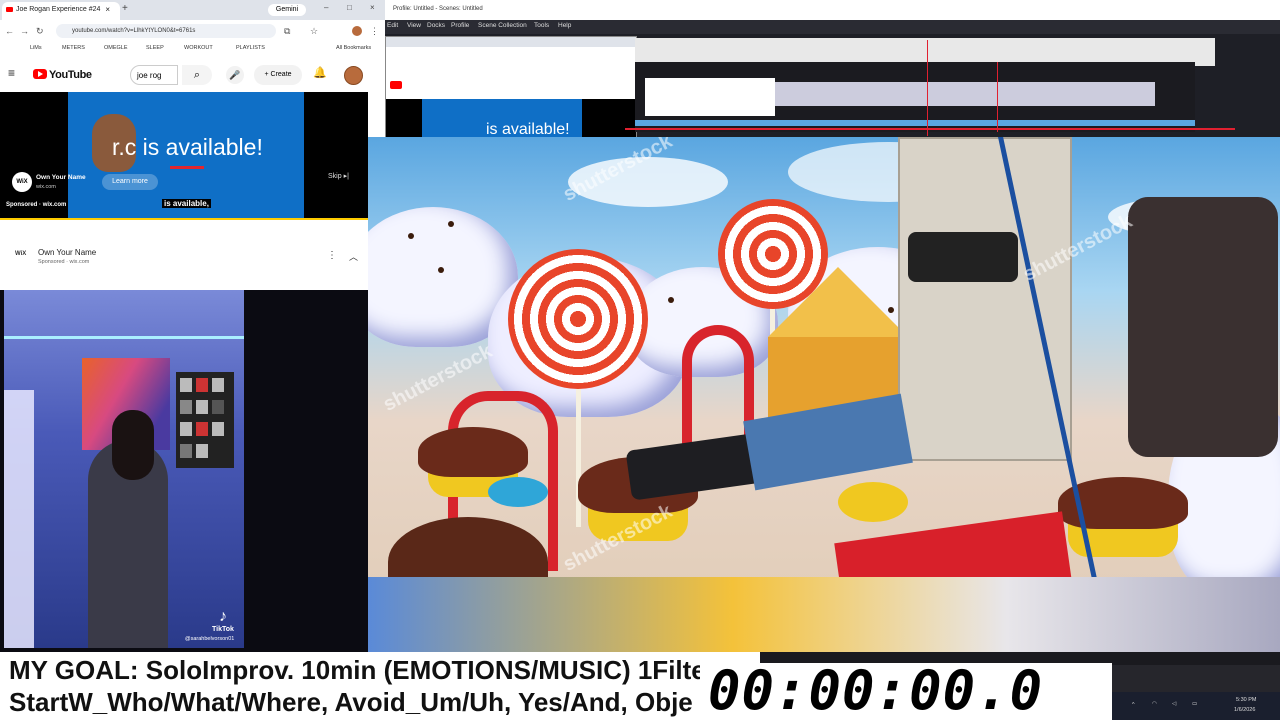 This screenshot has width=1280, height=720. I want to click on forward-icon: →, so click(24, 31).